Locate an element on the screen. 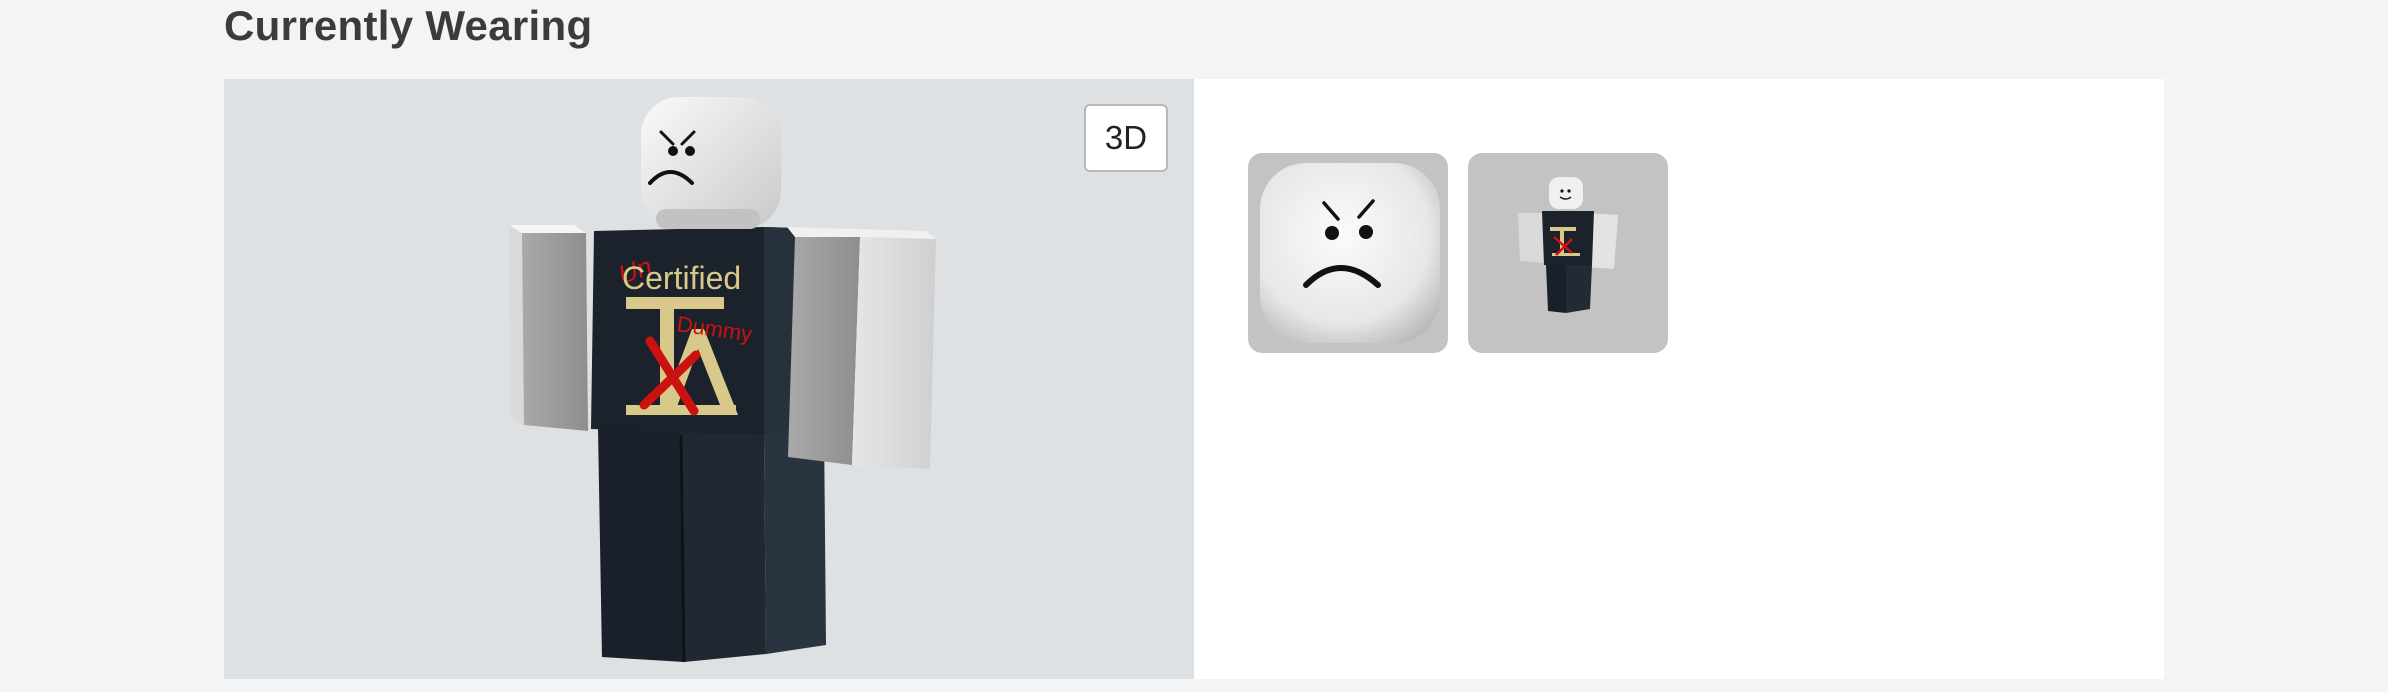  head is located at coordinates (711, 163).